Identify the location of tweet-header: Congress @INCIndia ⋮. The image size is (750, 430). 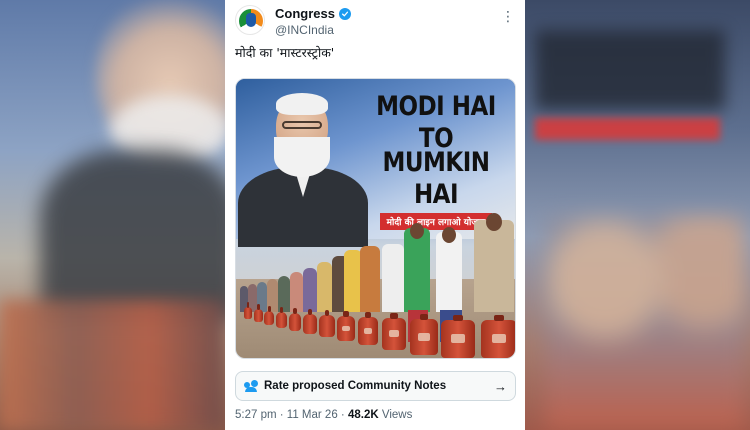
(375, 23).